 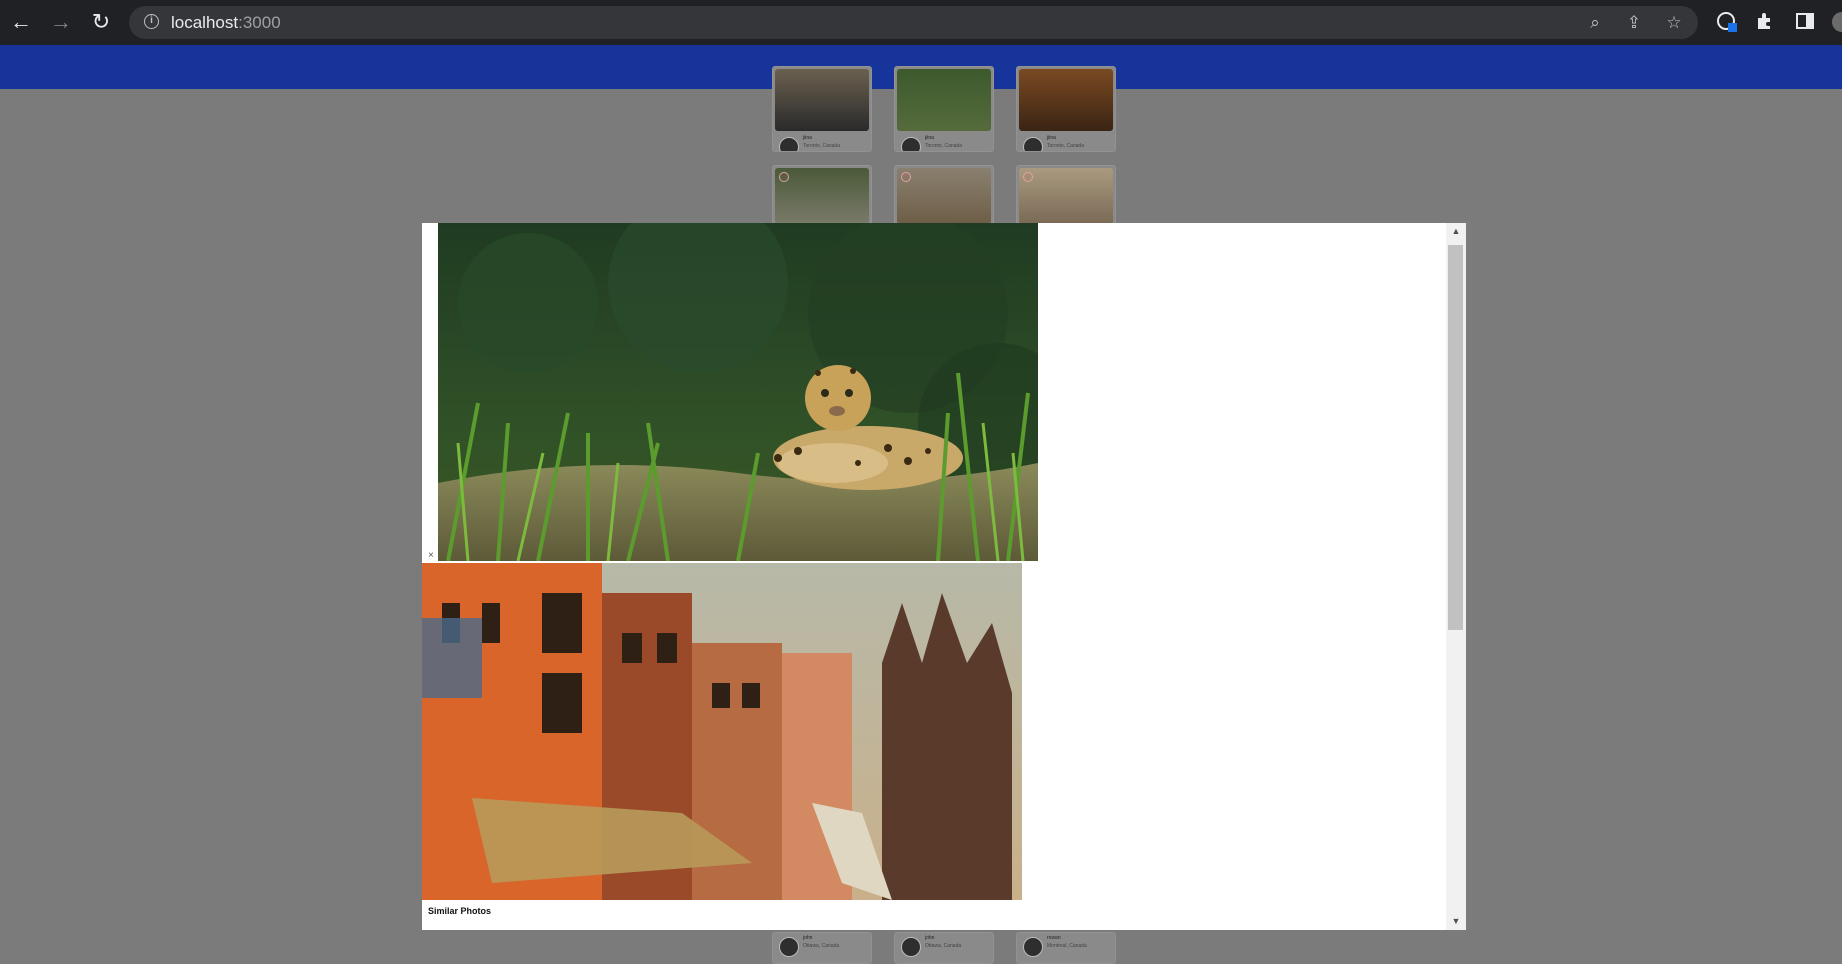 I want to click on similar-photos-title: Similar Photos, so click(x=460, y=911).